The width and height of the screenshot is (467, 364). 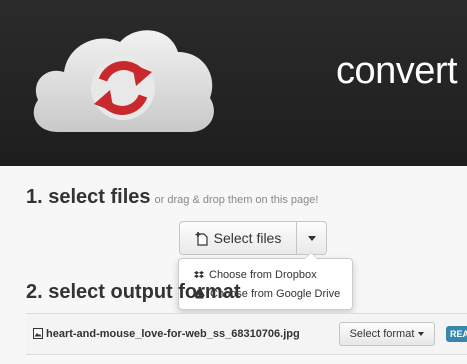 I want to click on select-files-group: Select files, so click(x=253, y=238).